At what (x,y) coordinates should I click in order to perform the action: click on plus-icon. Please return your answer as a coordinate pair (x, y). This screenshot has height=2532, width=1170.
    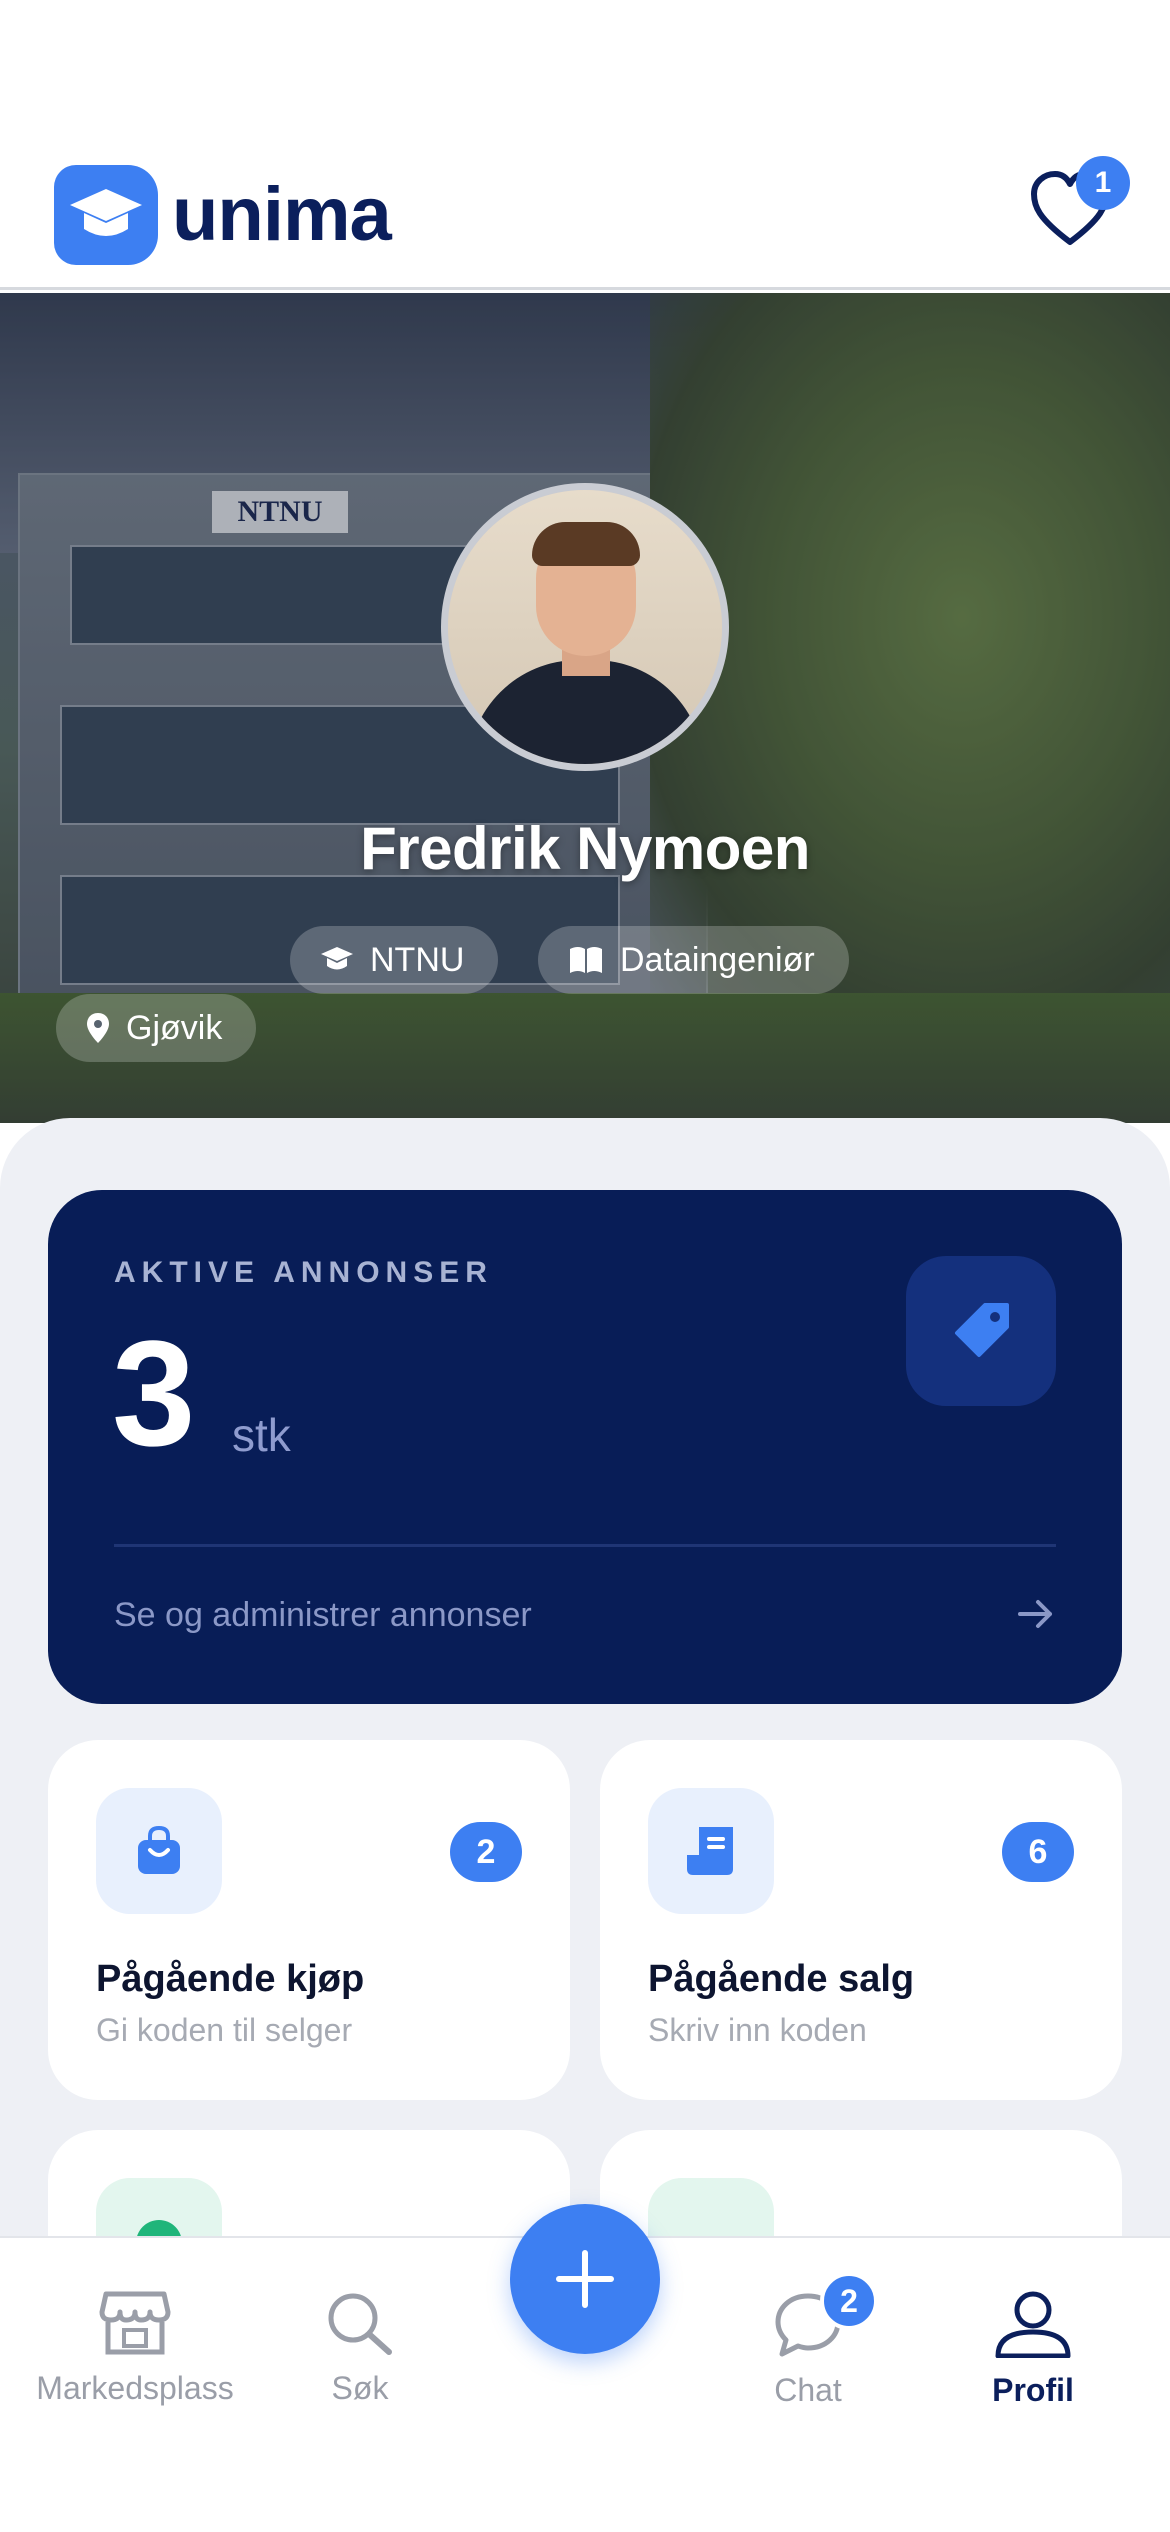
    Looking at the image, I should click on (585, 2279).